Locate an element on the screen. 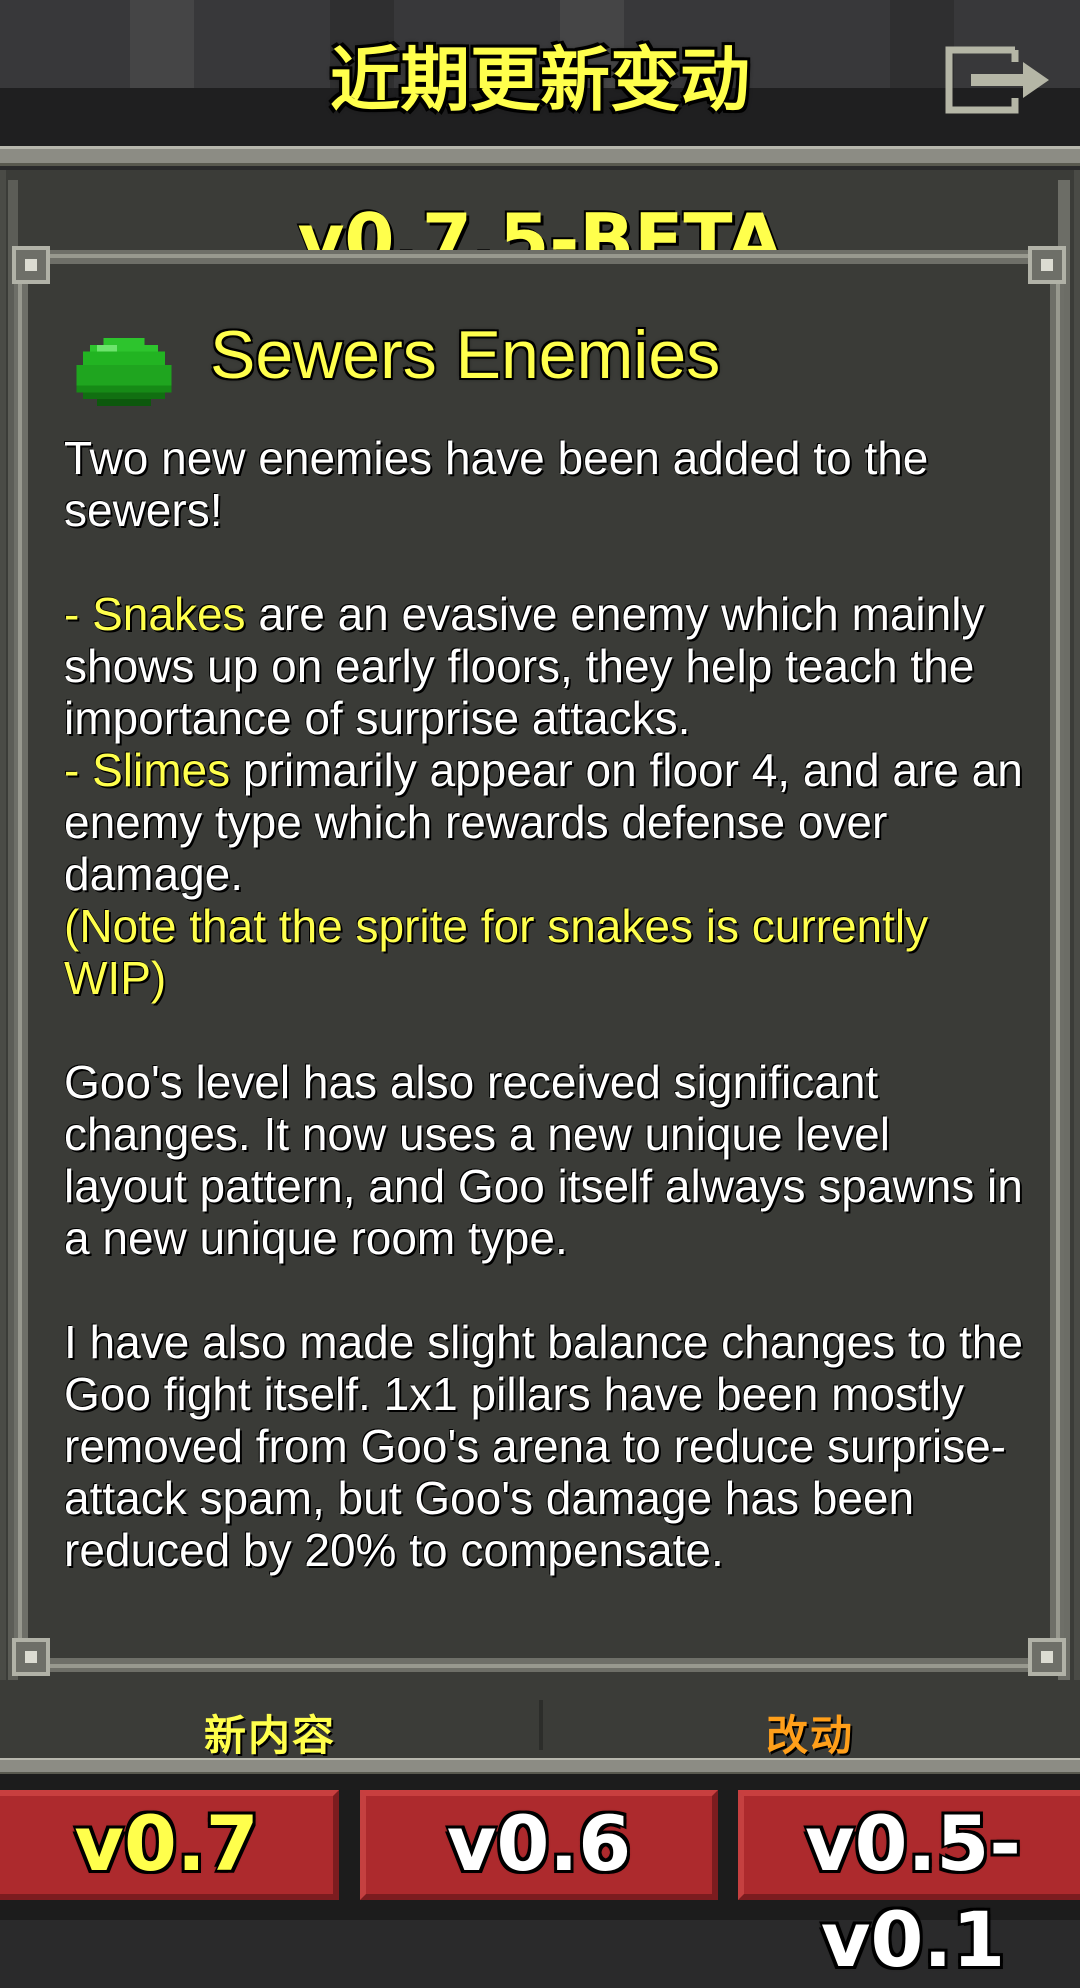 The height and width of the screenshot is (1988, 1080). tab-changes: 改动 is located at coordinates (810, 1732).